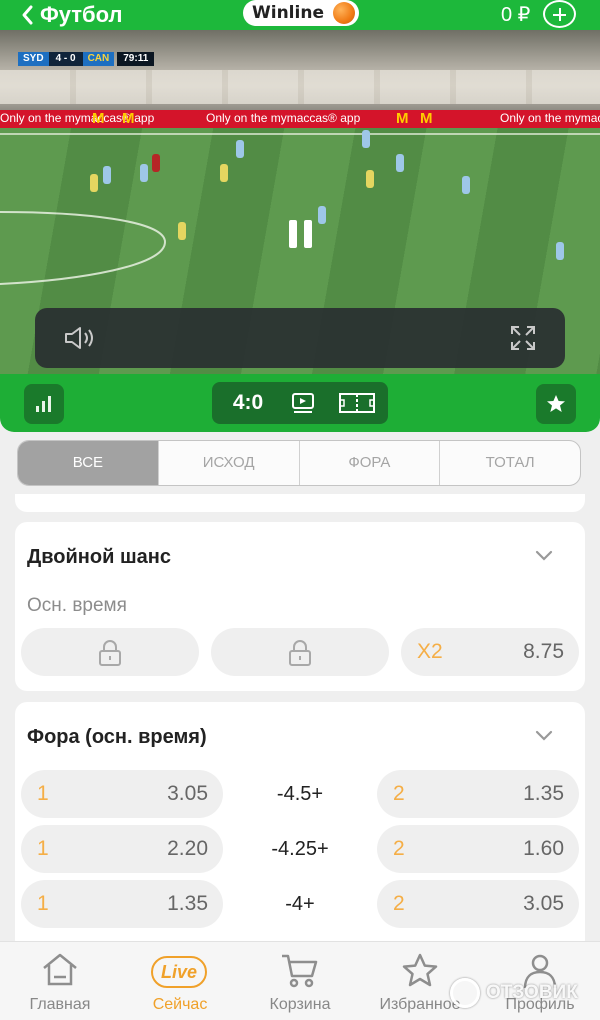  I want to click on video-tv-icon, so click(303, 403).